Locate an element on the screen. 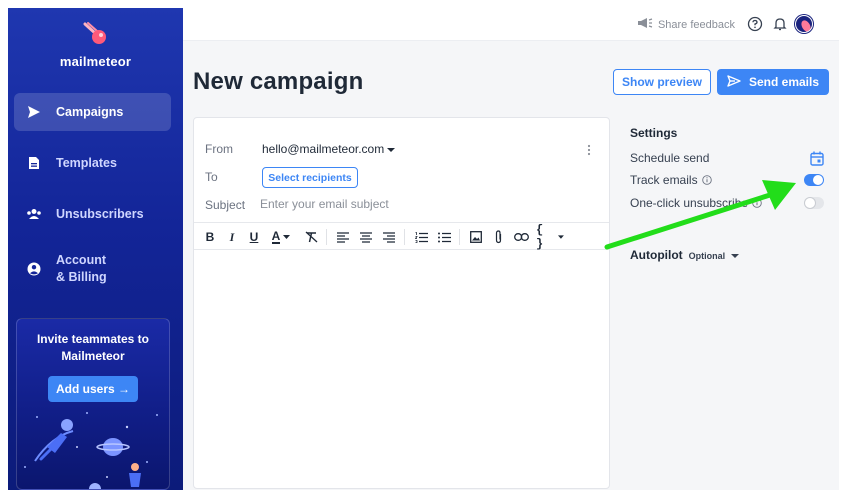  invite-title: Invite teammates to Mailmeteor is located at coordinates (93, 348).